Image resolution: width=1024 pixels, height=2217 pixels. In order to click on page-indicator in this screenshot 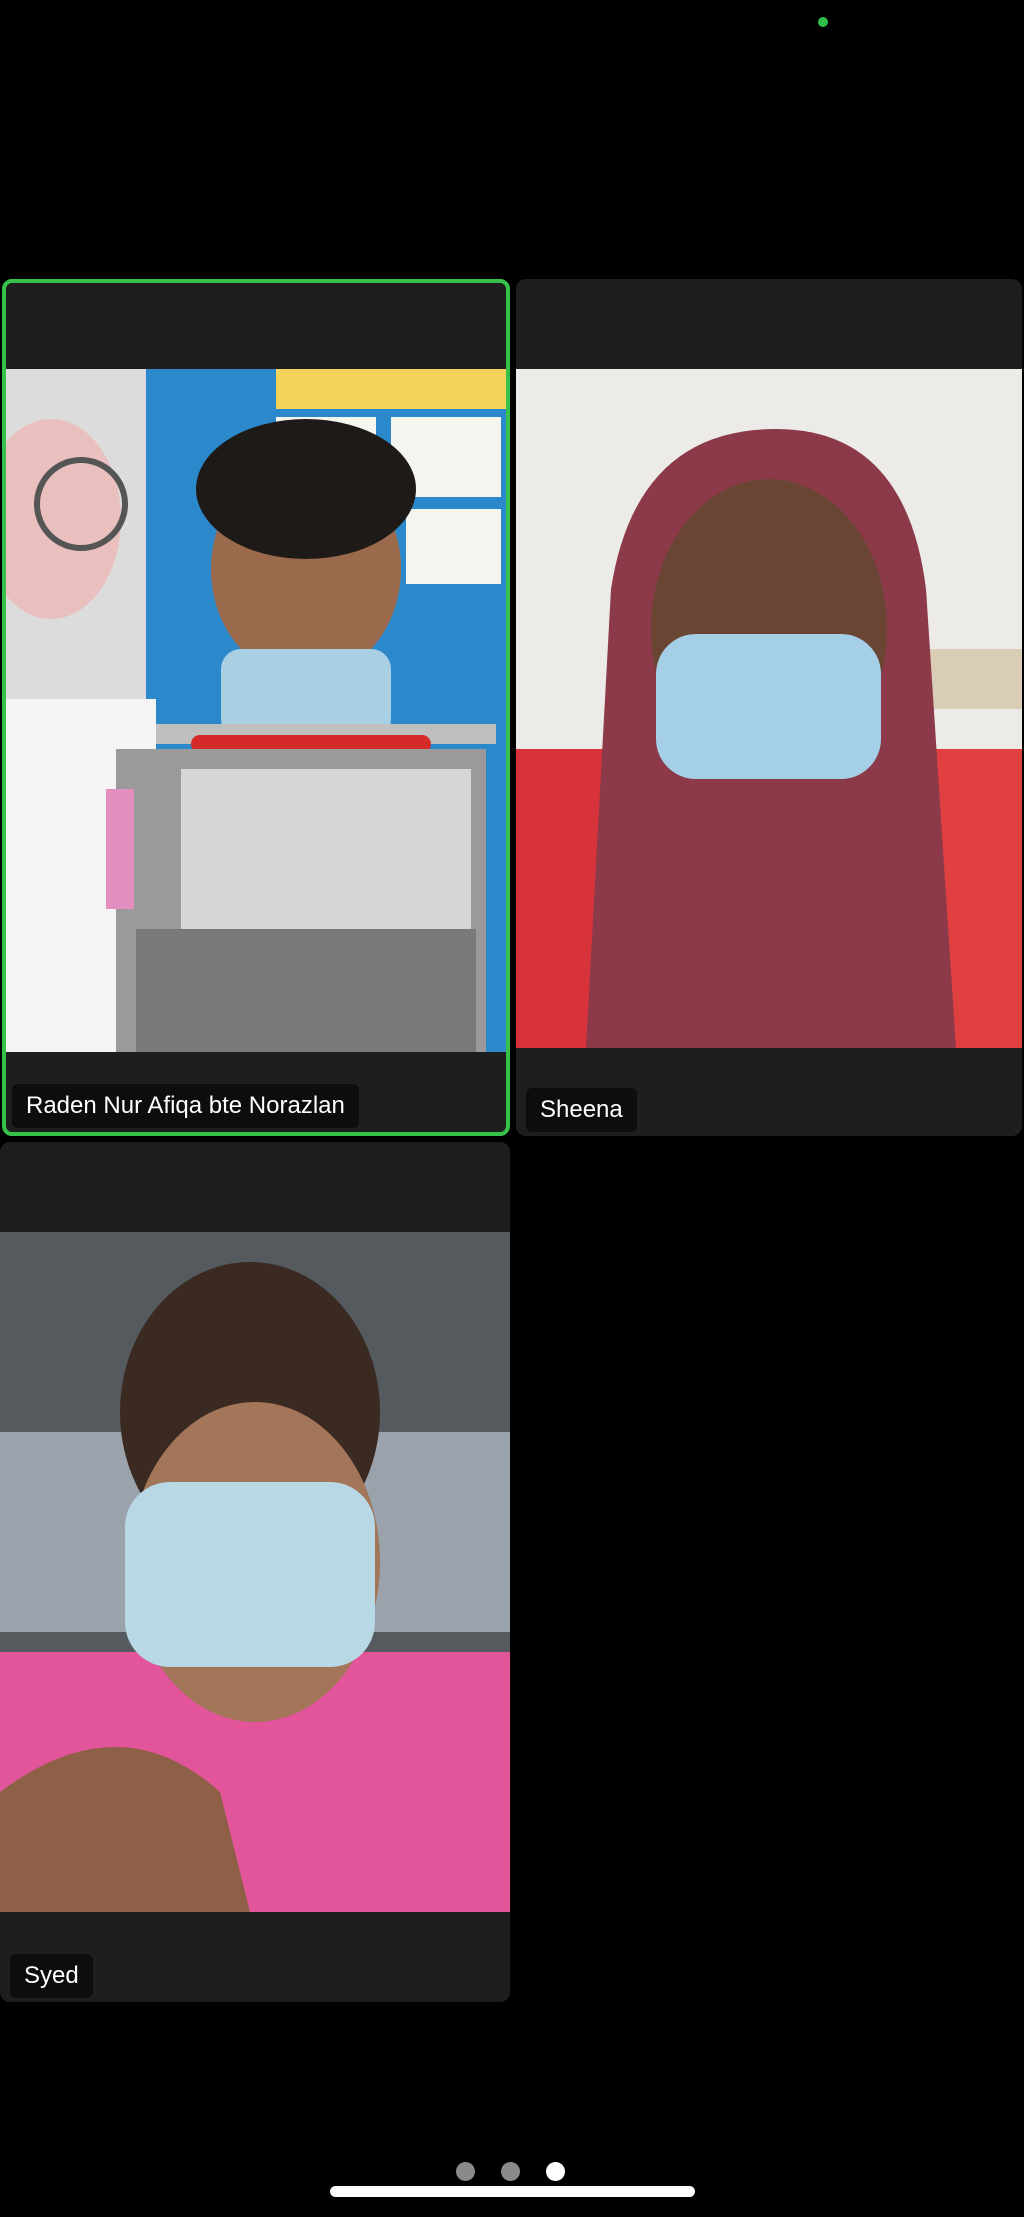, I will do `click(510, 2171)`.